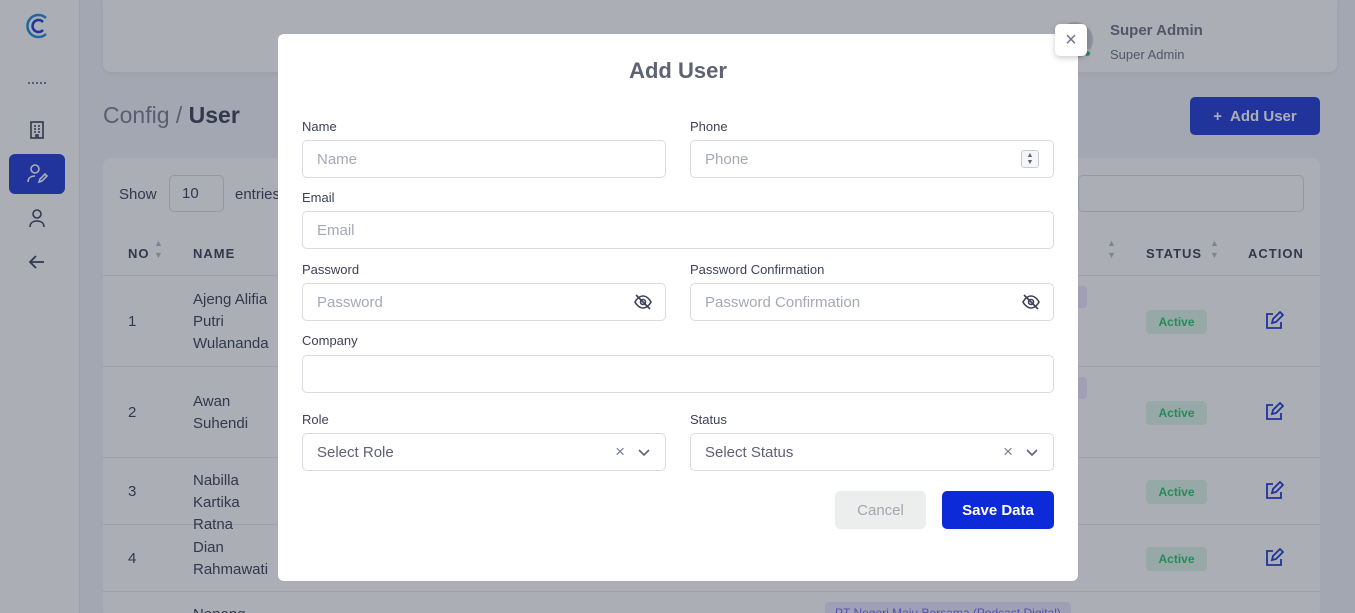  Describe the element at coordinates (998, 510) in the screenshot. I see `save-data-button: Save Data` at that location.